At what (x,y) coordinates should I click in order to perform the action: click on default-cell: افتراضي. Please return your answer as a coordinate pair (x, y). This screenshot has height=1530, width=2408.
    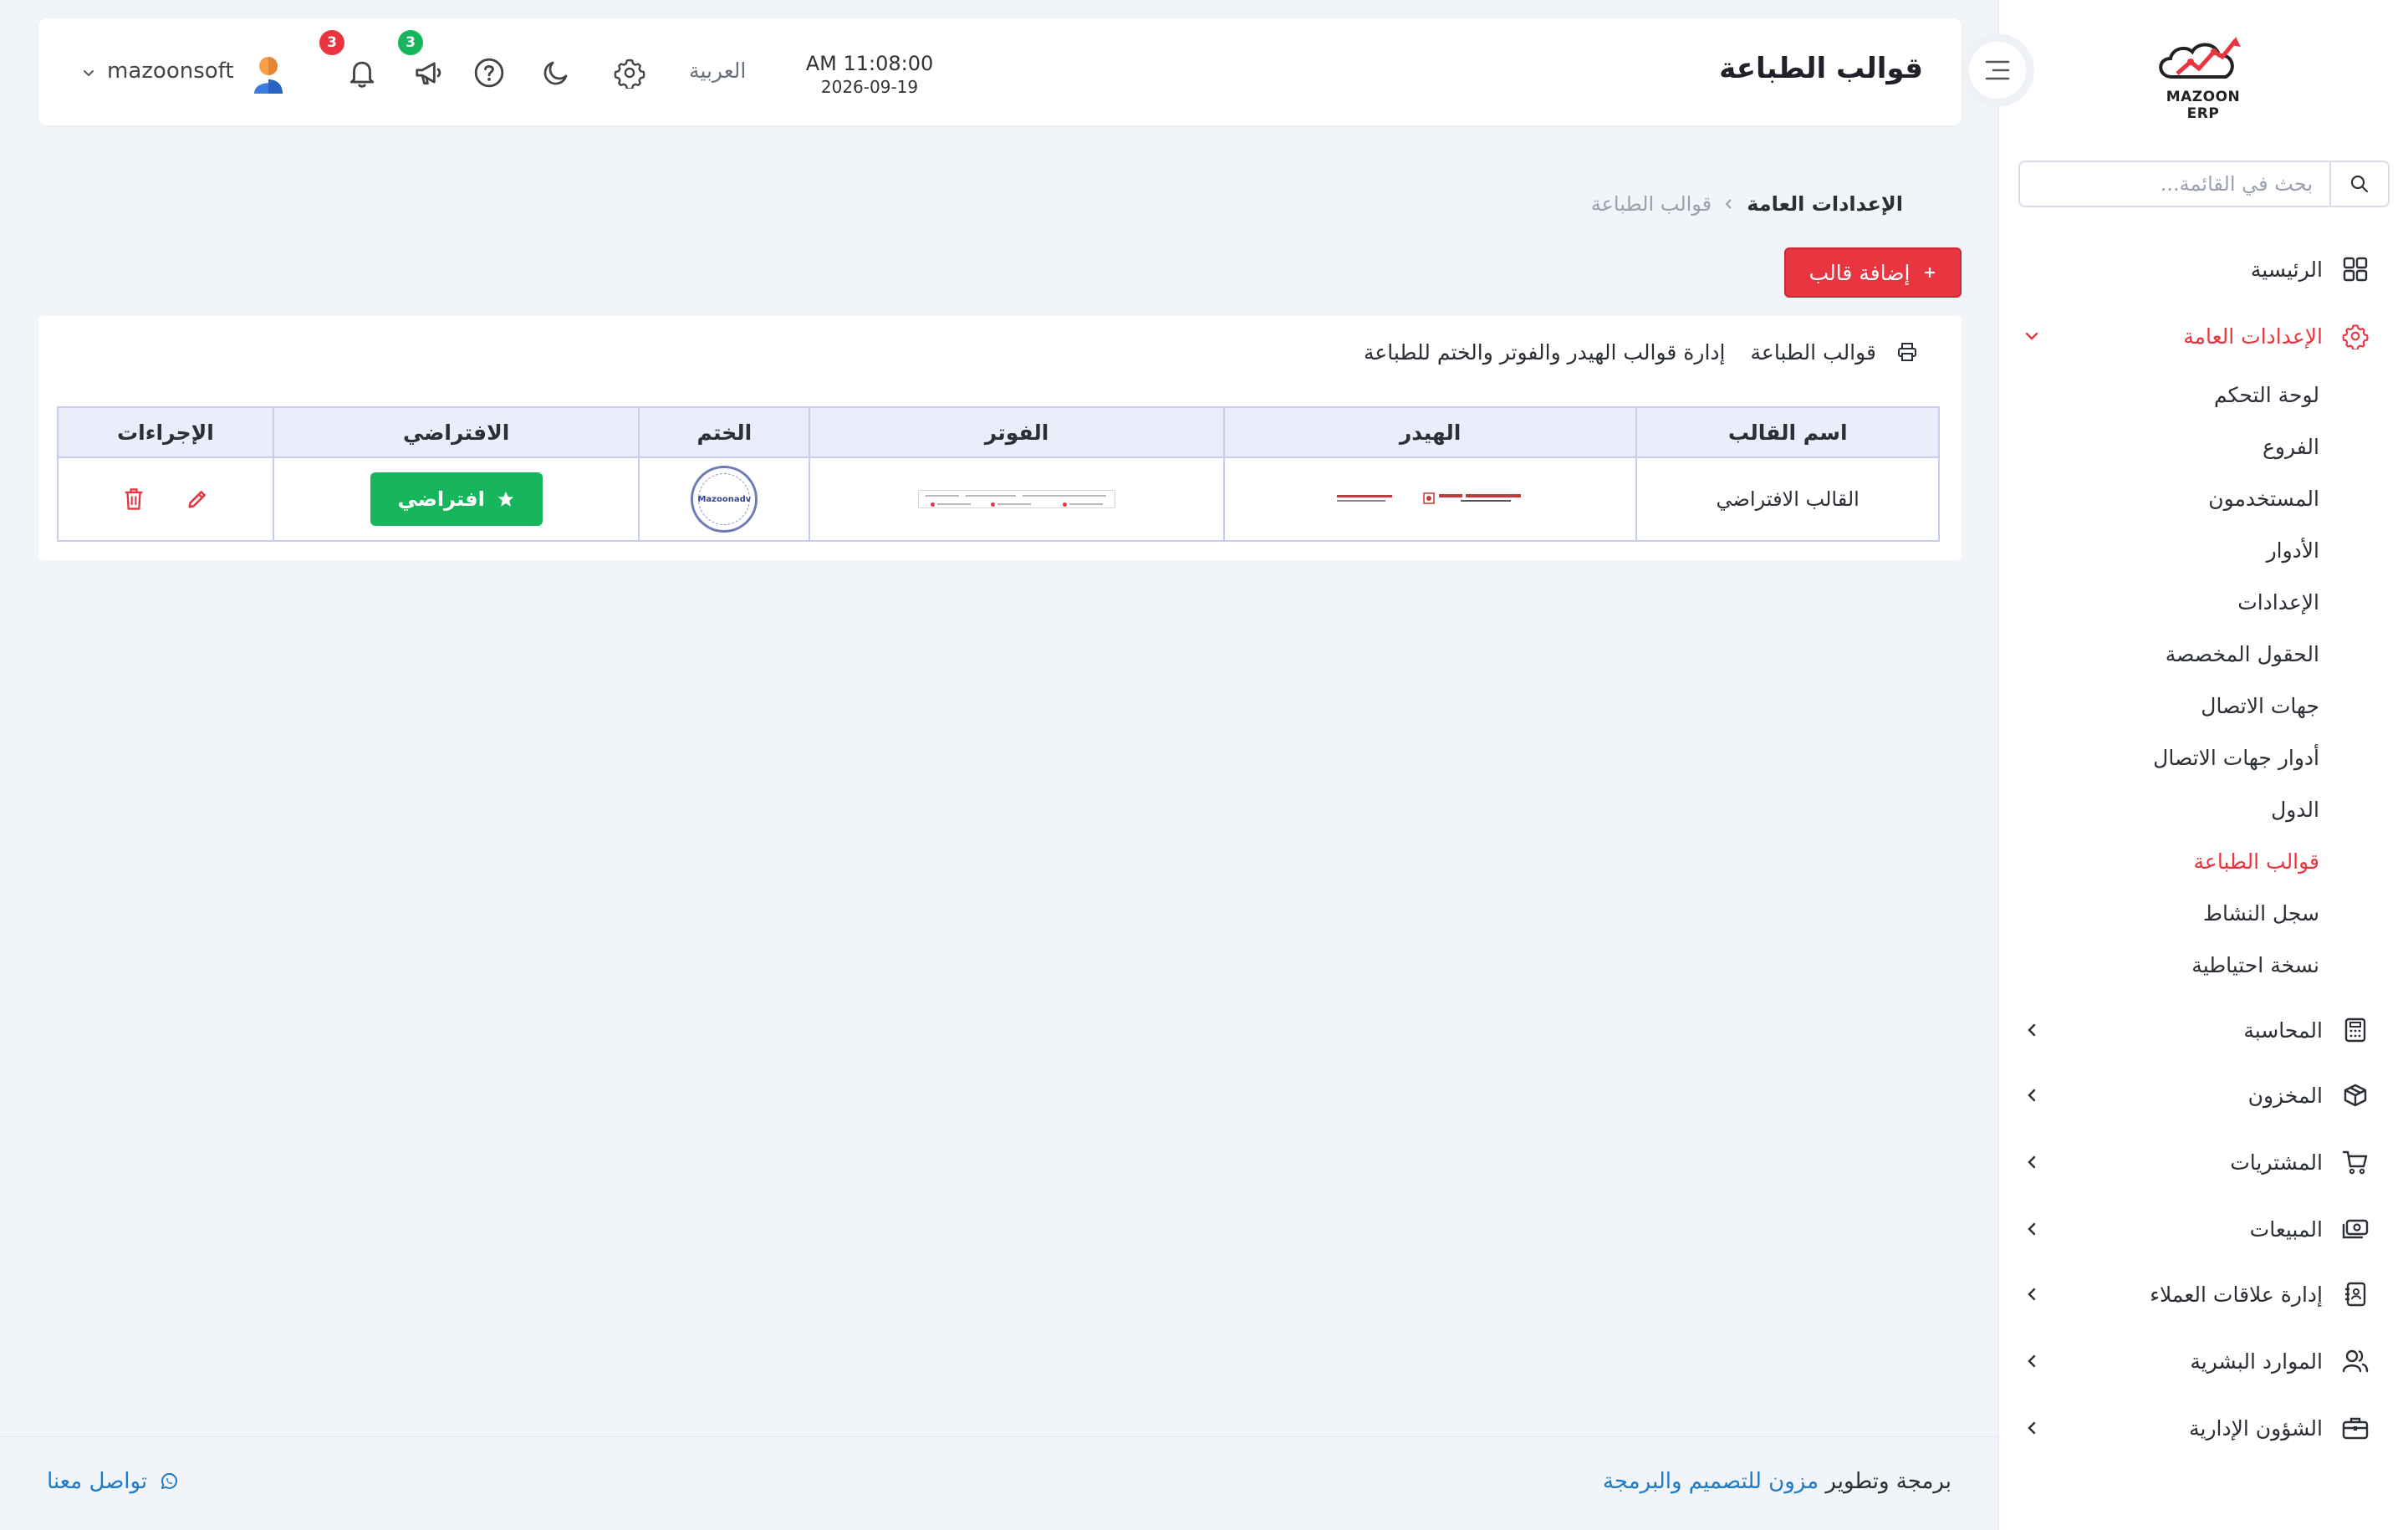
    Looking at the image, I should click on (456, 499).